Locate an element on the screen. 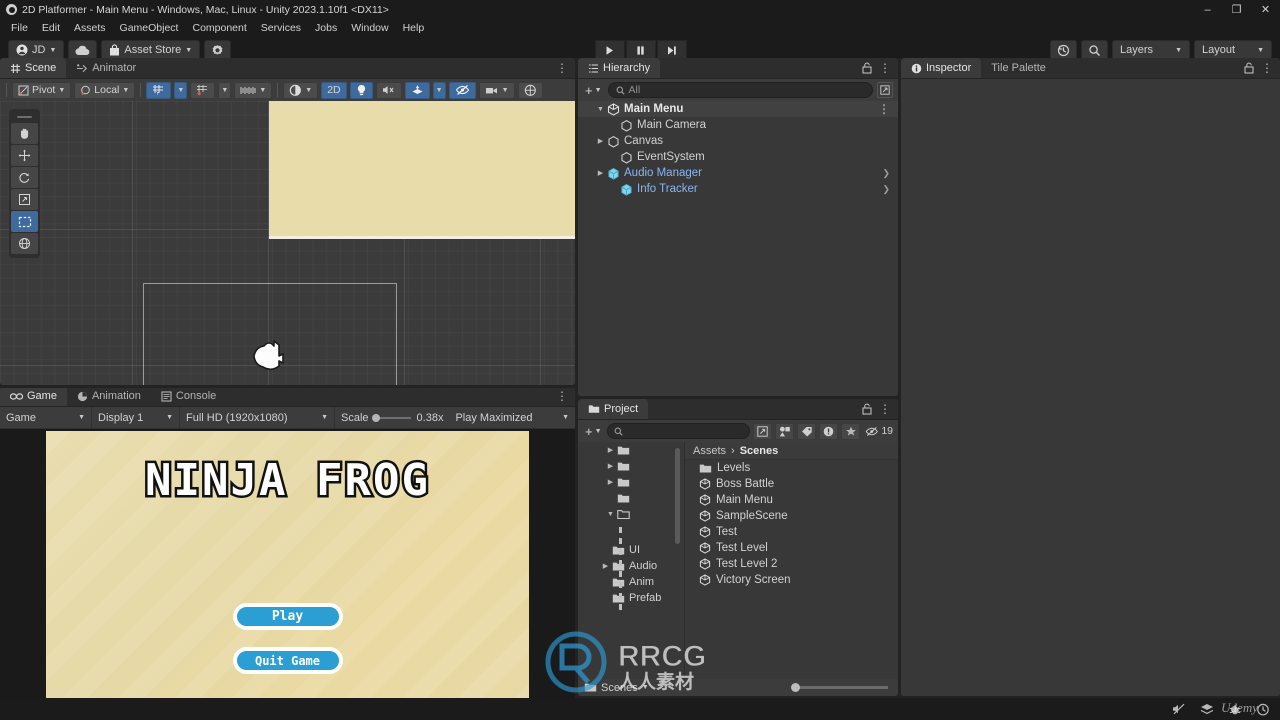  project-add-button: + ▼ is located at coordinates (593, 431).